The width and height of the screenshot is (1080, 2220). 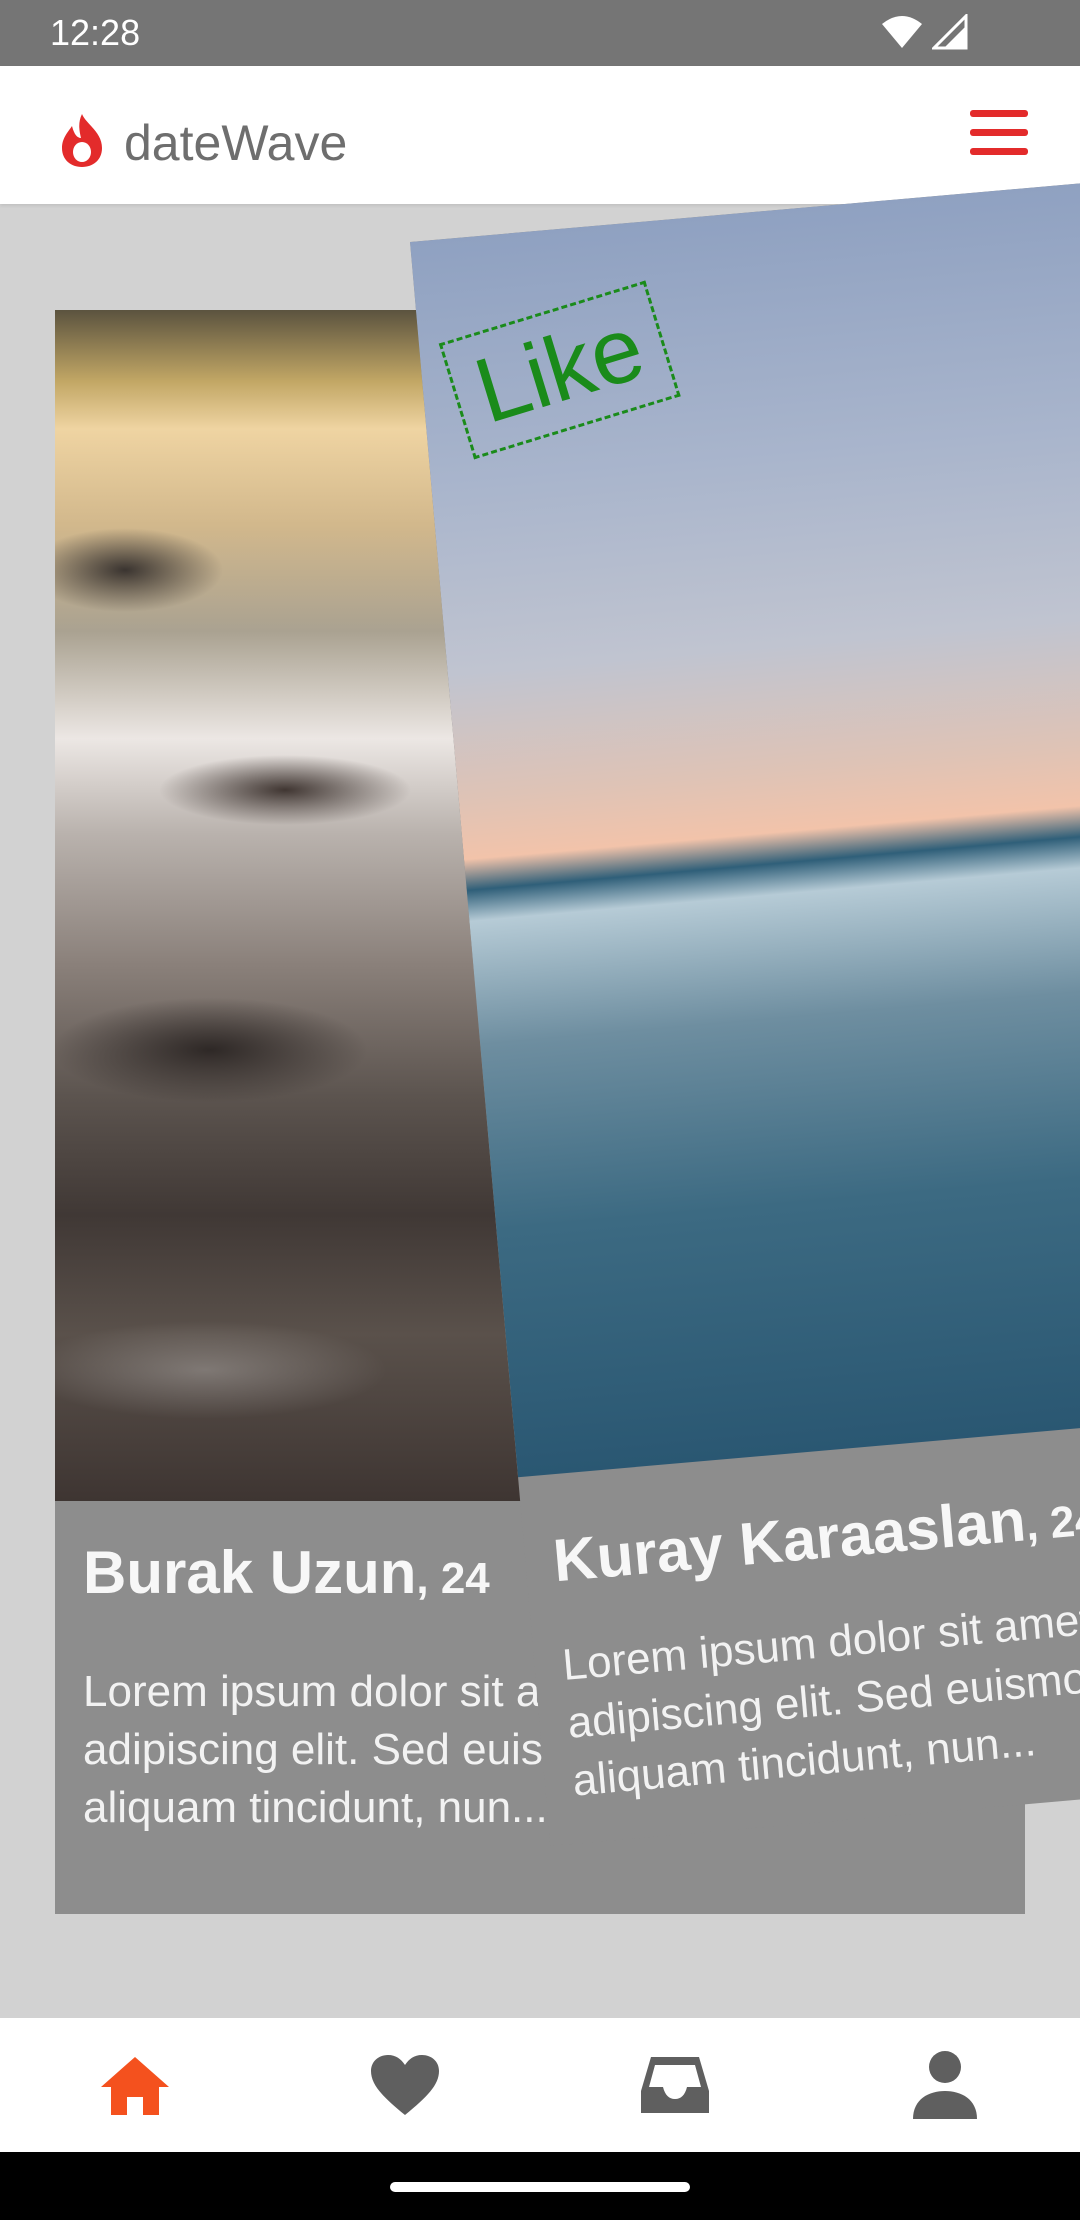 What do you see at coordinates (540, 135) in the screenshot?
I see `app-bar: dateWave` at bounding box center [540, 135].